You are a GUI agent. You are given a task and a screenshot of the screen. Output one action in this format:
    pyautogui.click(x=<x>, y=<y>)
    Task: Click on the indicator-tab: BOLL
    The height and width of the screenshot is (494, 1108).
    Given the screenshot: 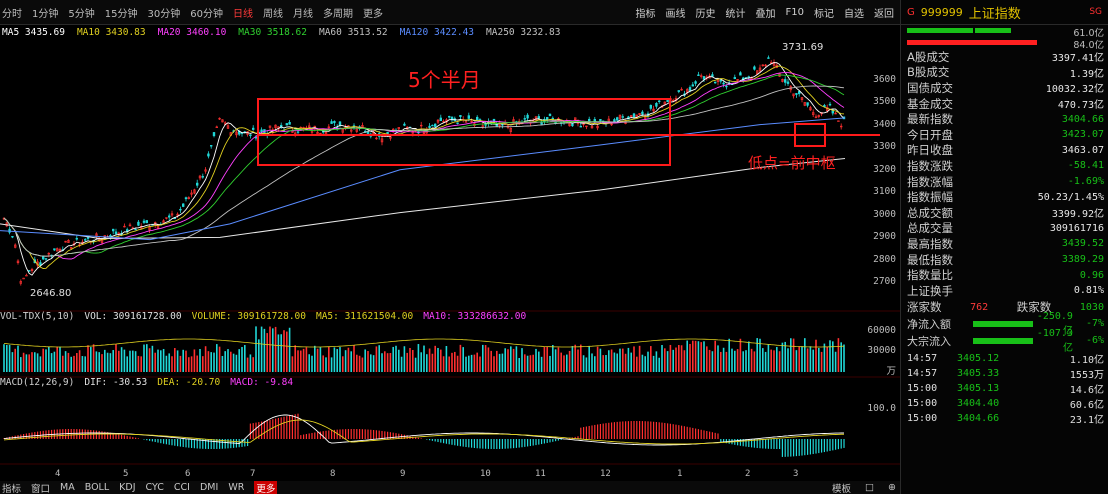 What is the action you would take?
    pyautogui.click(x=97, y=487)
    